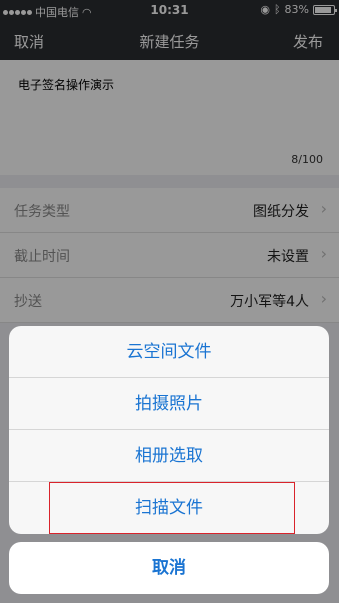 This screenshot has width=339, height=603. Describe the element at coordinates (169, 568) in the screenshot. I see `sheet-cancel-button: 取消` at that location.